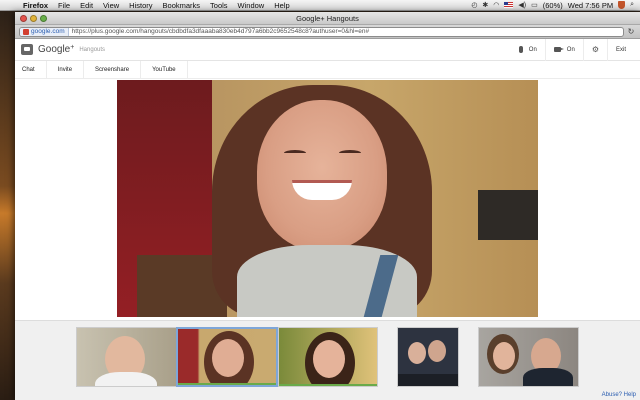  I want to click on minimize-icon, so click(33, 18).